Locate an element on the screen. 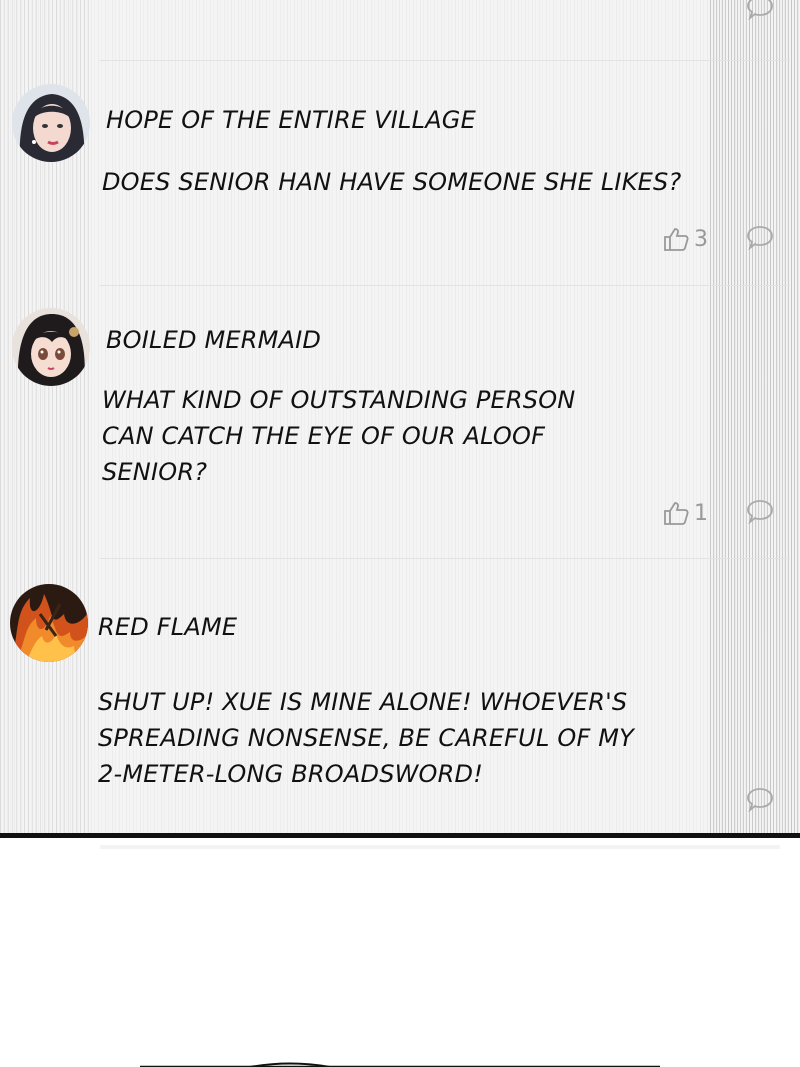 This screenshot has width=800, height=1067. speech-bubble-top-edge is located at coordinates (400, 1064).